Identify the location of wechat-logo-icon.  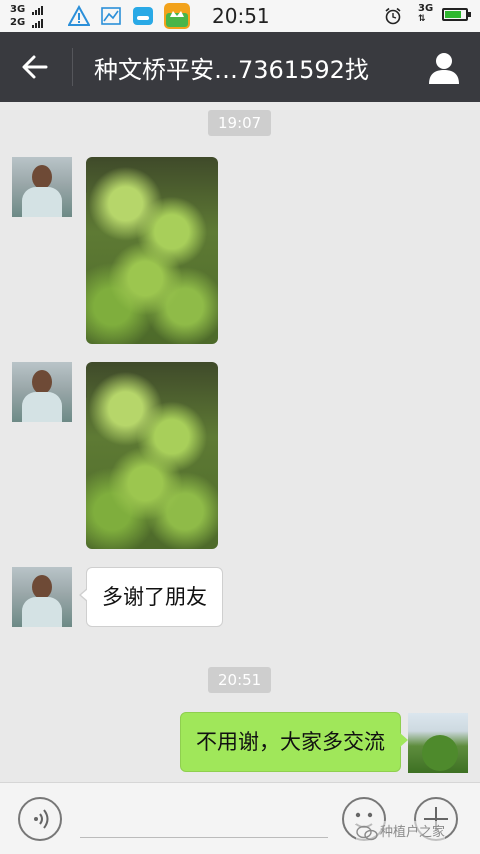
(367, 832).